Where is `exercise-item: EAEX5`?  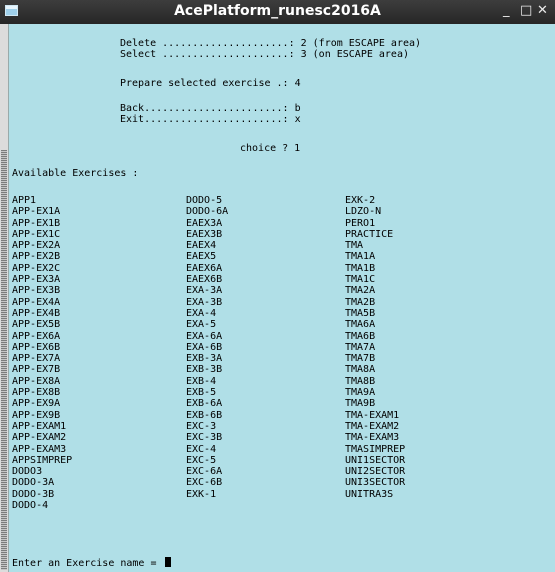 exercise-item: EAEX5 is located at coordinates (201, 257).